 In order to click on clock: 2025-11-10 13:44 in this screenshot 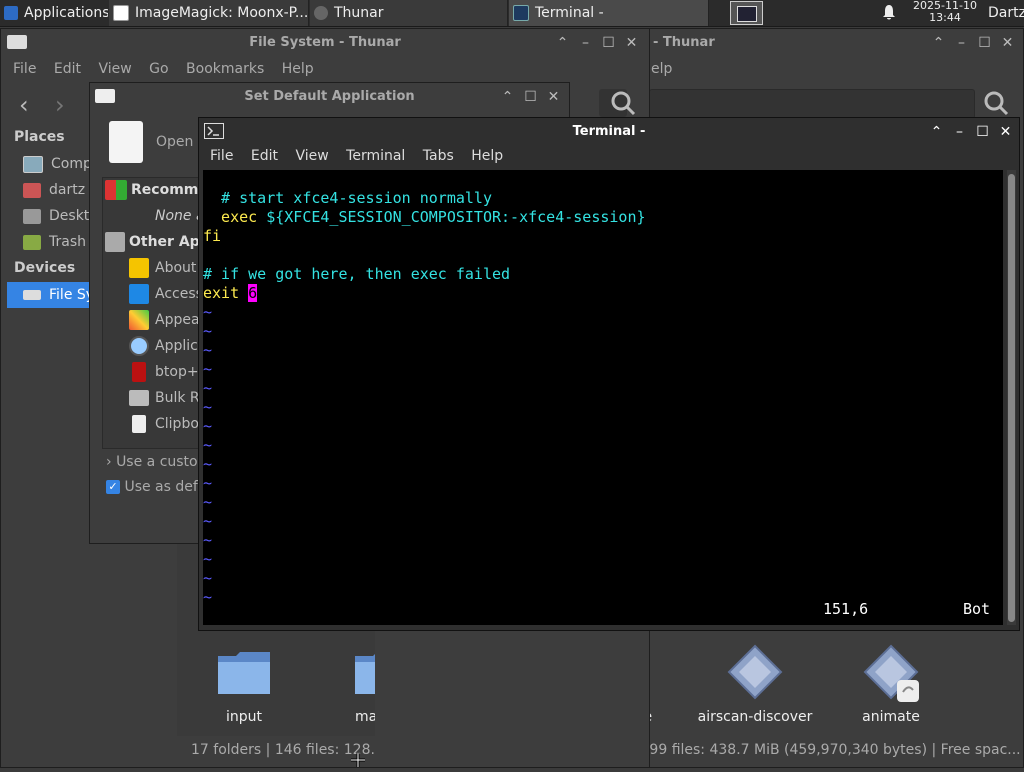, I will do `click(945, 12)`.